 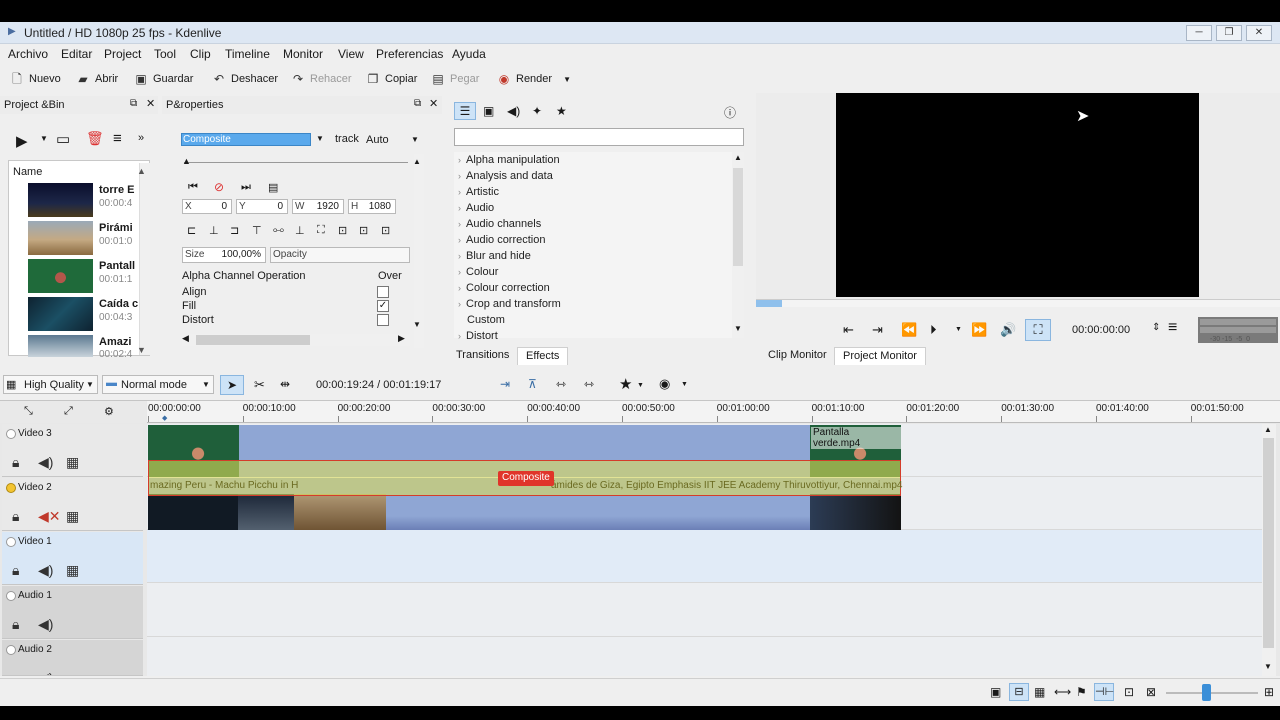 What do you see at coordinates (144, 259) in the screenshot?
I see `bin-scrollbar` at bounding box center [144, 259].